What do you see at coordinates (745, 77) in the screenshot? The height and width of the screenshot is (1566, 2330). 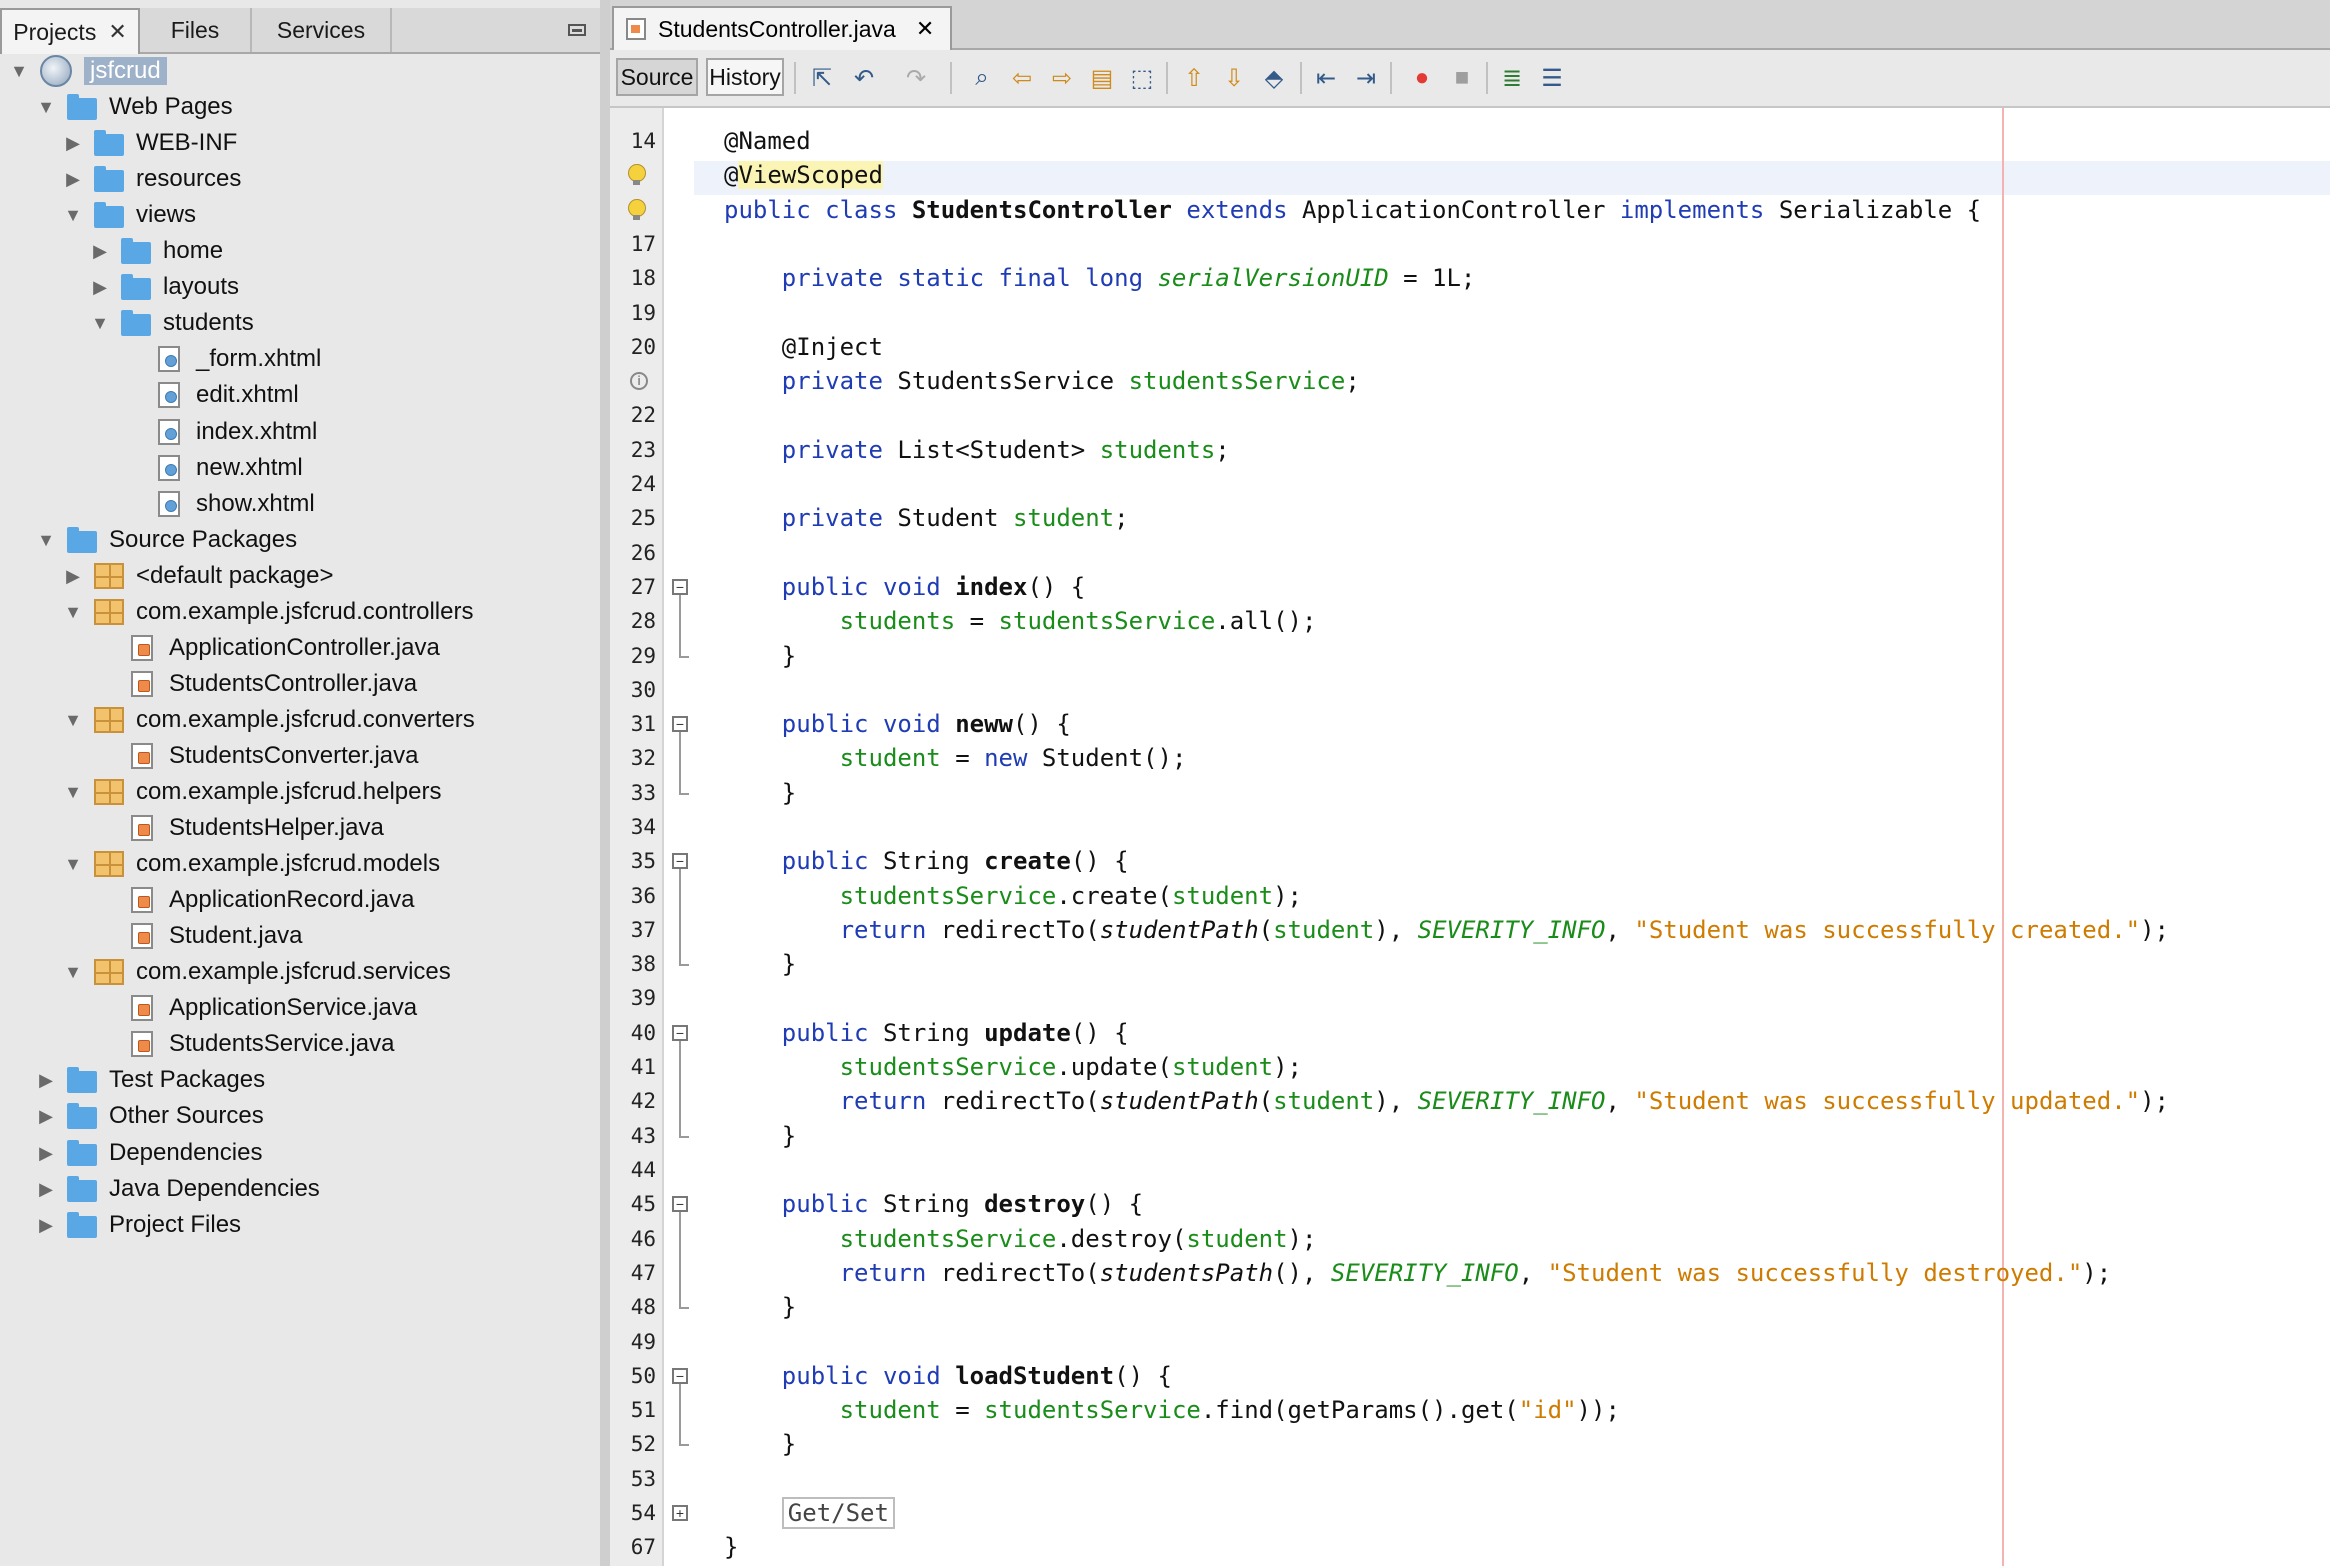 I see `history-button: History` at bounding box center [745, 77].